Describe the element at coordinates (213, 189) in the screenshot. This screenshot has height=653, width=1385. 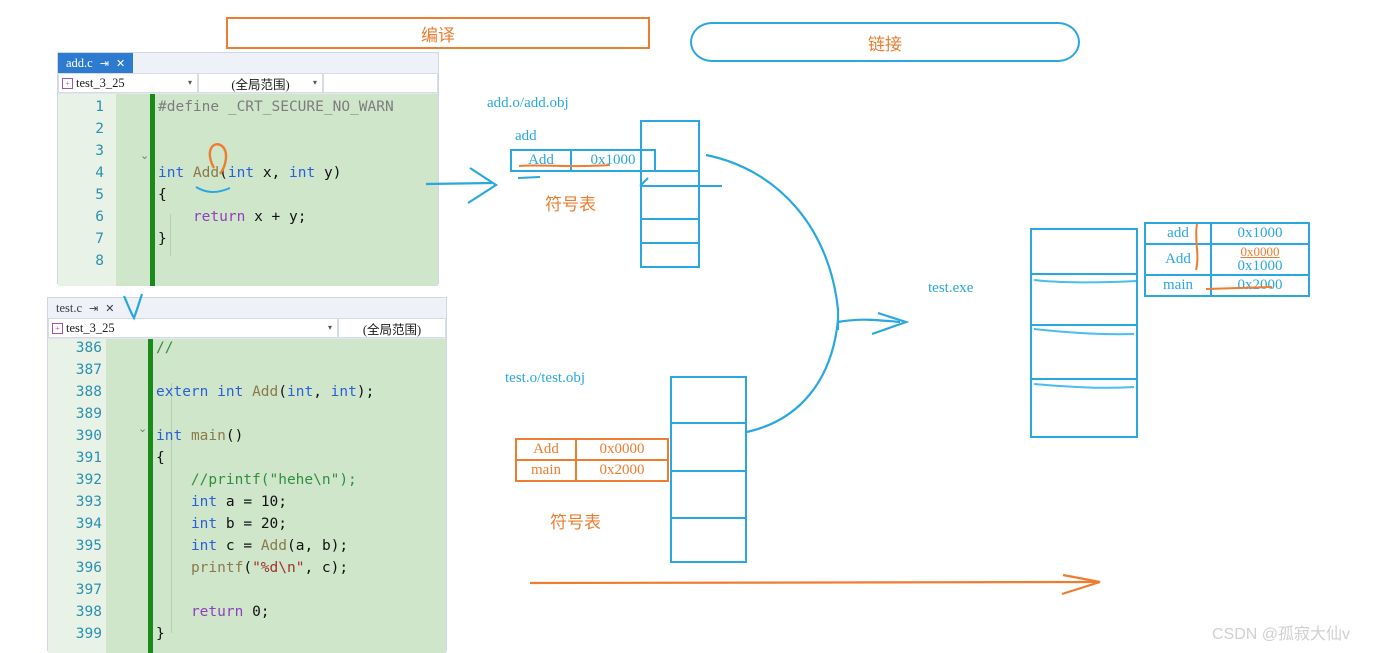
I see `handdrawn-underline-add` at that location.